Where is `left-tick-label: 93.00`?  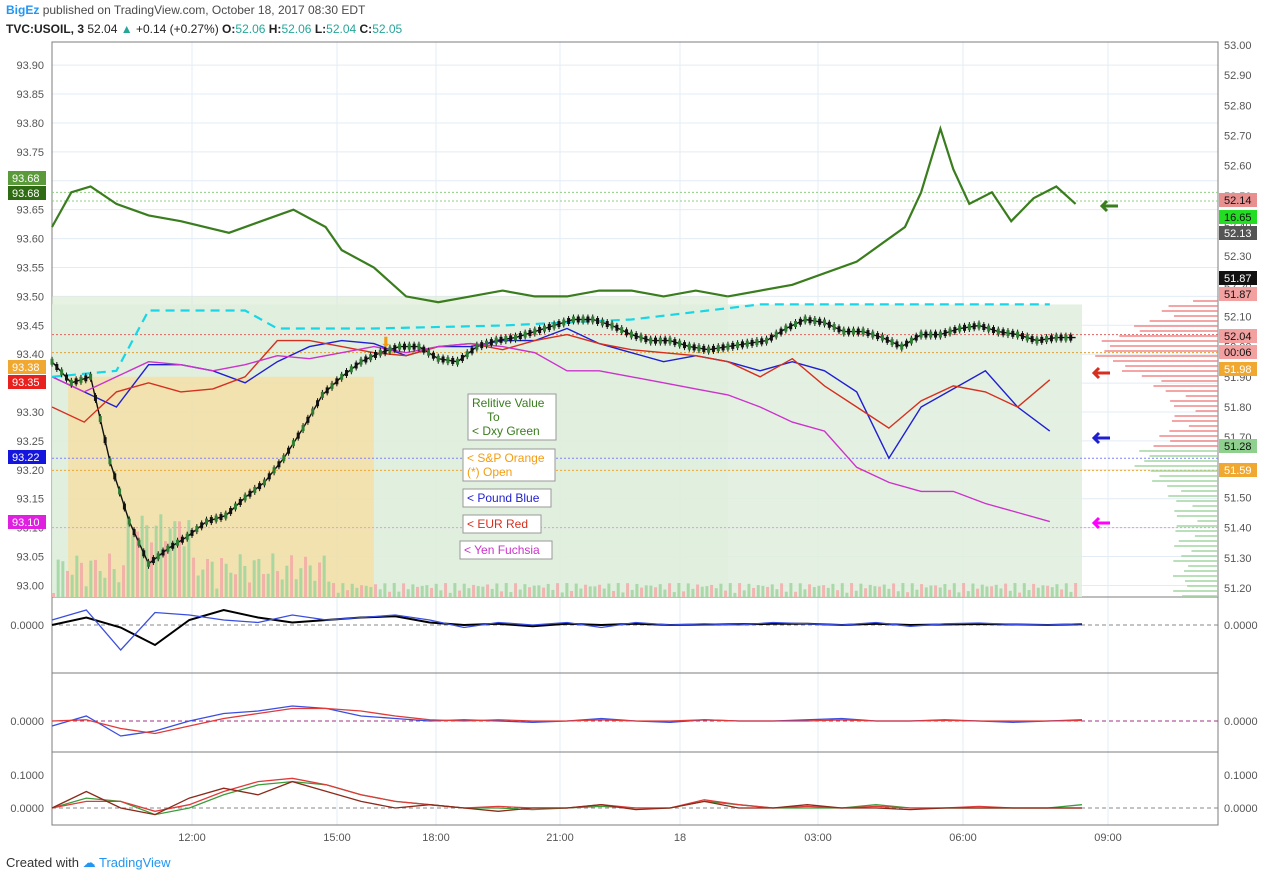 left-tick-label: 93.00 is located at coordinates (30, 586).